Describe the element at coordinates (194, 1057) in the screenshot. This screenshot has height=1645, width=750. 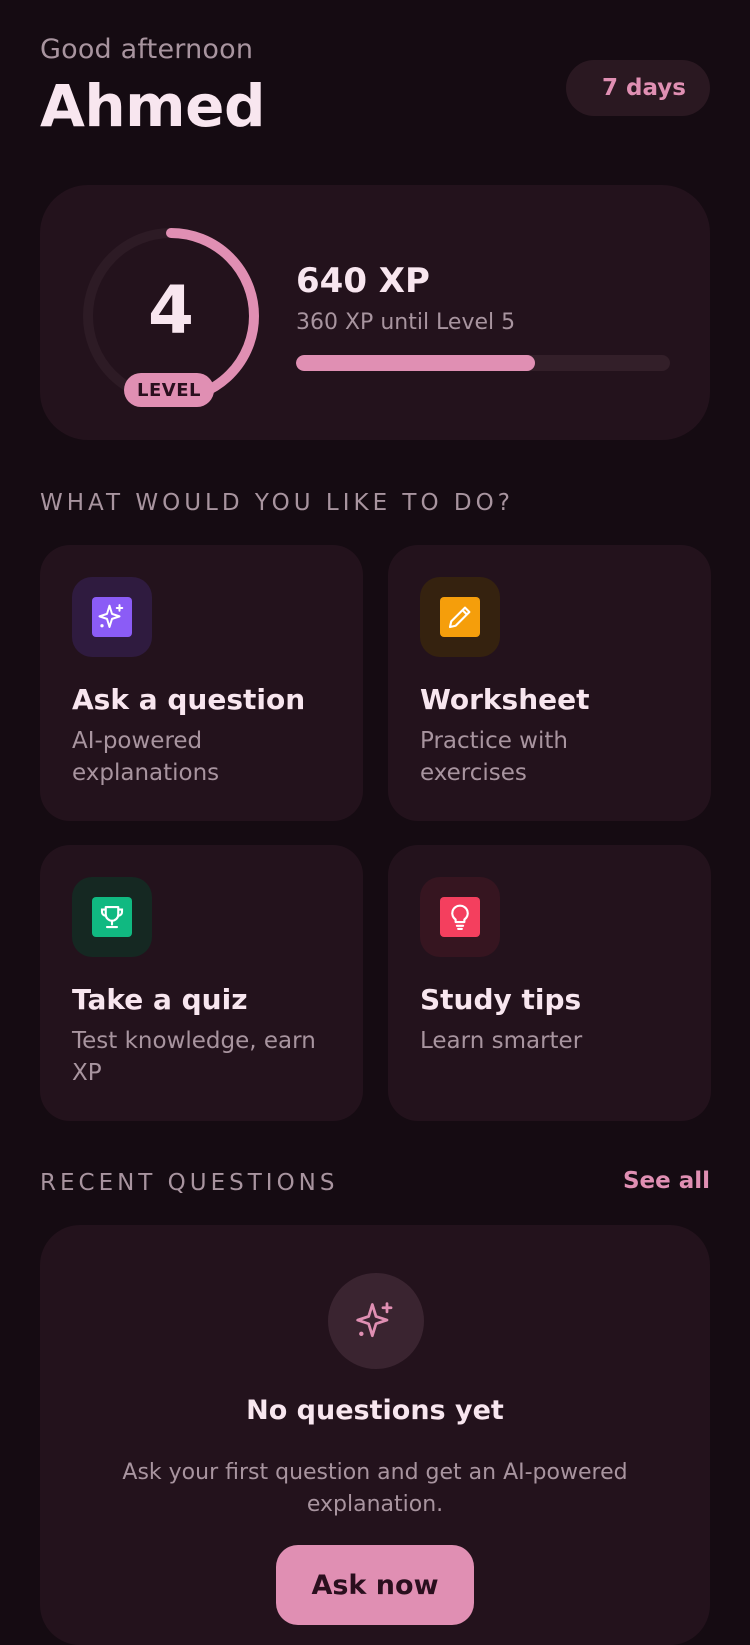
I see `take-quiz-subtitle: Test knowledge, earn XP` at that location.